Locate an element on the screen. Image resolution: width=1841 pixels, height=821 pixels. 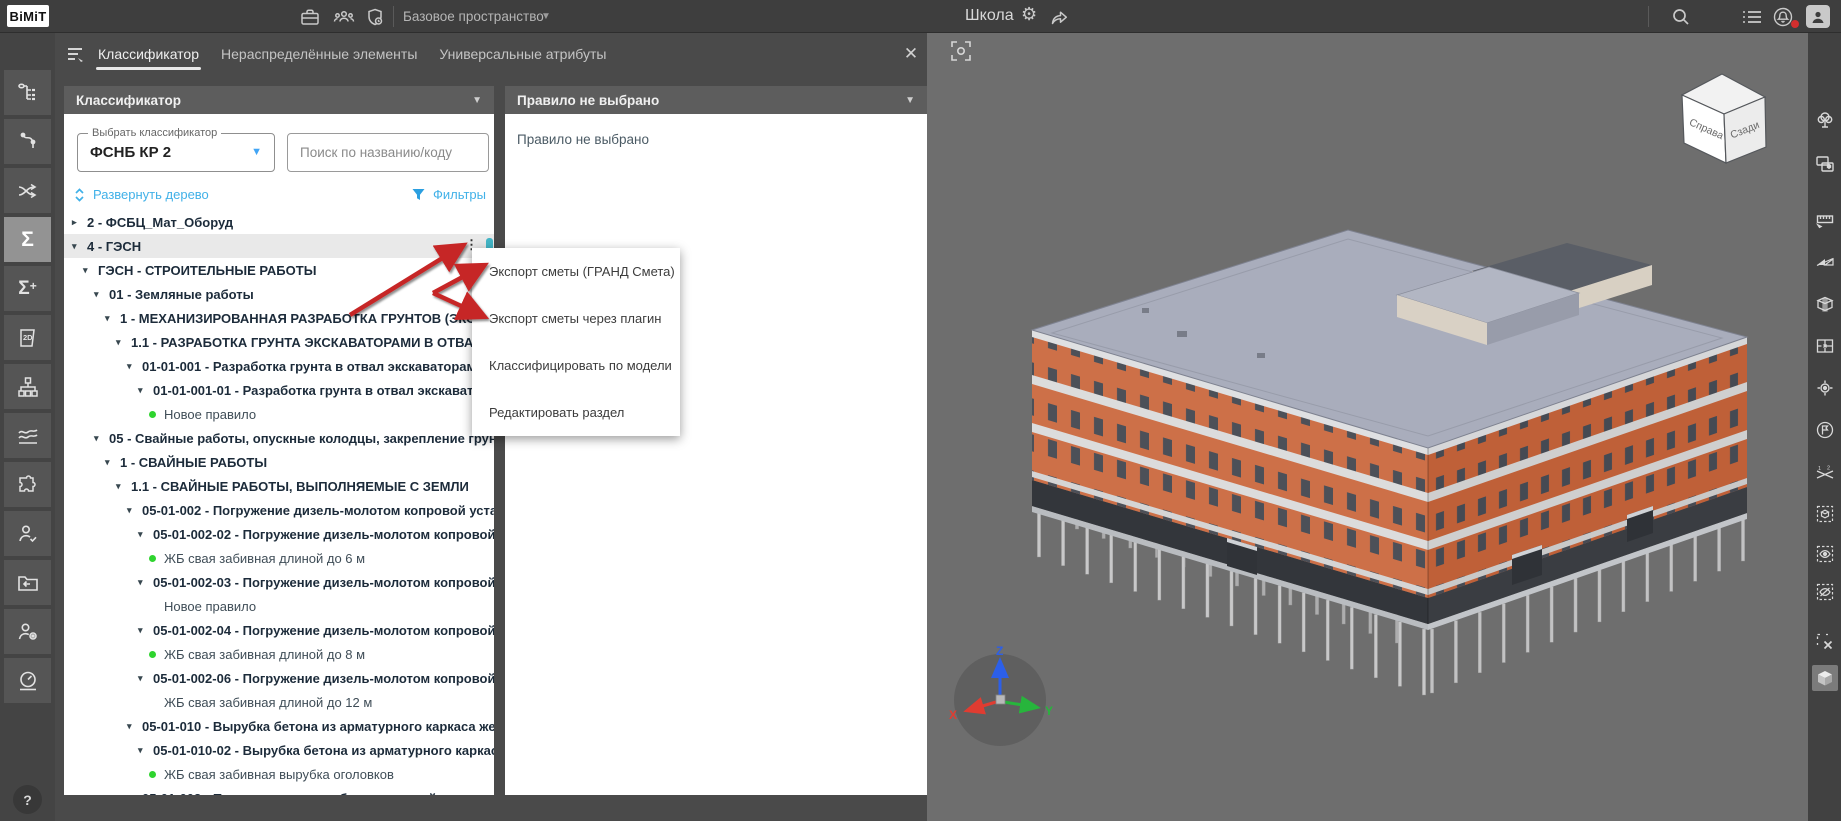
expand-tree-link: Развернуть дерево is located at coordinates (141, 194).